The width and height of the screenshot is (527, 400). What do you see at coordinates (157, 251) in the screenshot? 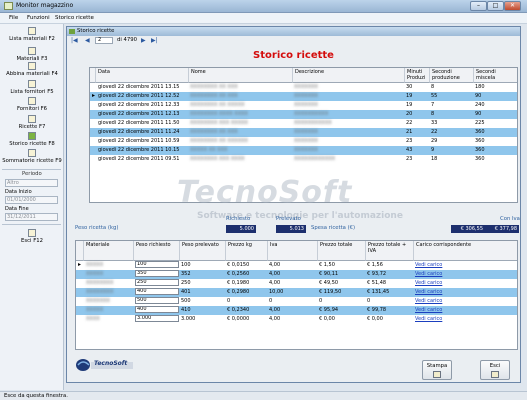
I see `column-header-peso-richiesto: Peso richiesto` at bounding box center [157, 251].